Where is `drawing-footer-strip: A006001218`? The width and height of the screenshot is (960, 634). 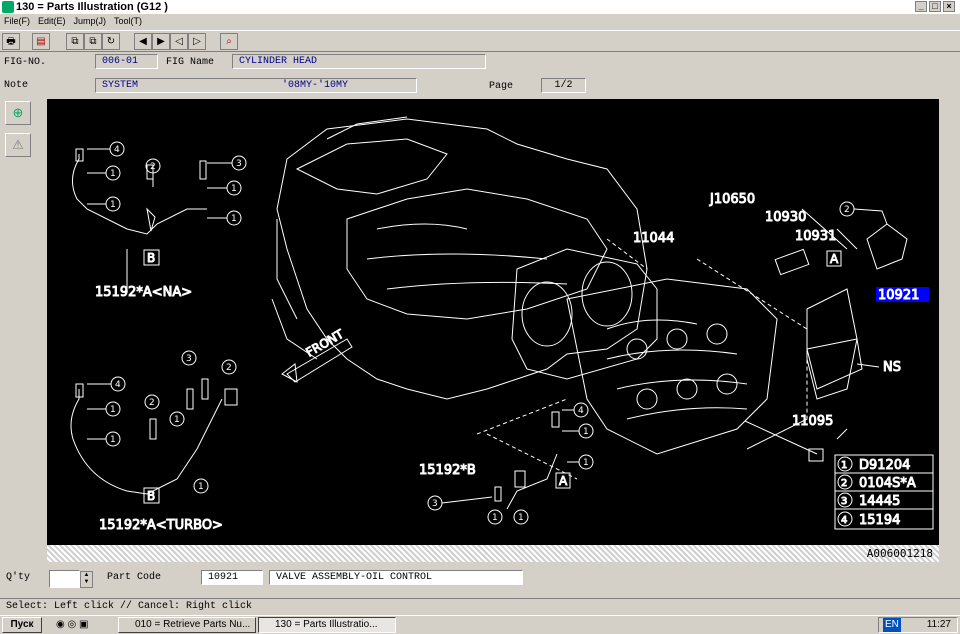
drawing-footer-strip: A006001218 is located at coordinates (493, 553).